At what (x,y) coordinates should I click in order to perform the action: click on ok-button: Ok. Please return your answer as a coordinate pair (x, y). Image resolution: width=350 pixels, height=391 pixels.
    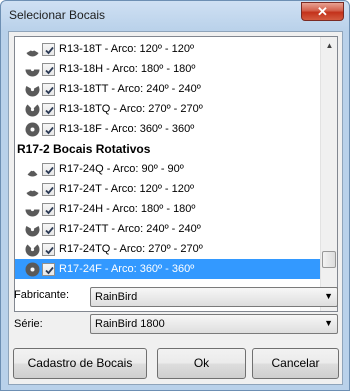
    Looking at the image, I should click on (201, 363).